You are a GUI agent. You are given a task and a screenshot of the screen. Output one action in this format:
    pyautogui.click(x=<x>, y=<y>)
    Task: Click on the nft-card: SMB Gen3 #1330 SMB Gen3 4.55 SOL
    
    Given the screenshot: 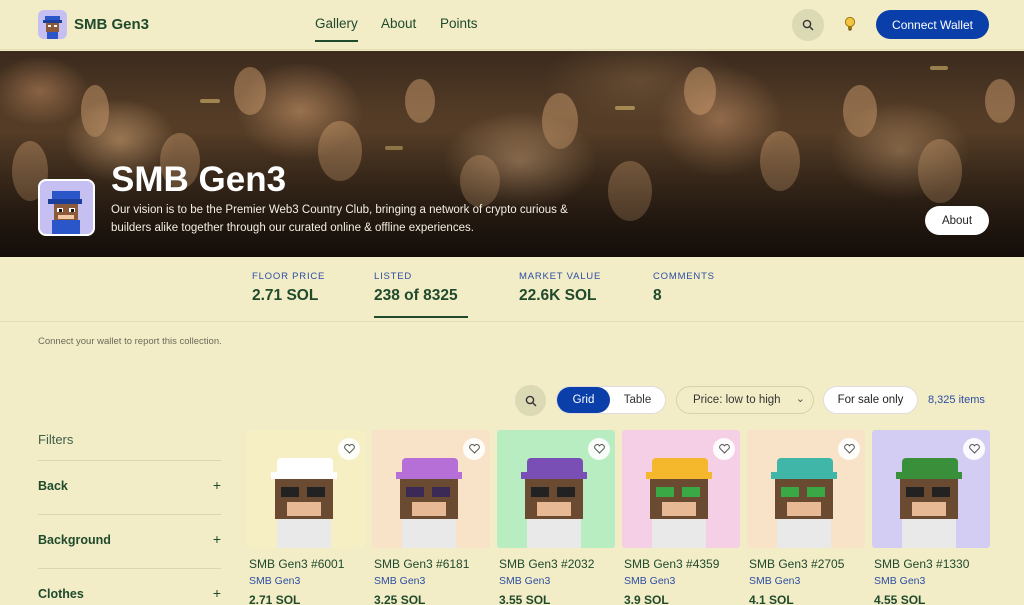 What is the action you would take?
    pyautogui.click(x=931, y=517)
    